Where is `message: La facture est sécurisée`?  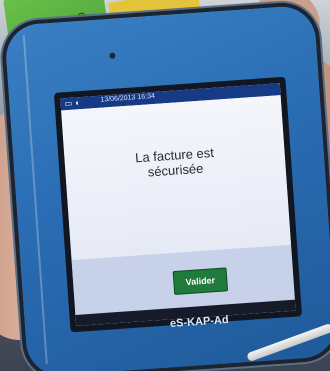
message: La facture est sécurisée is located at coordinates (175, 162).